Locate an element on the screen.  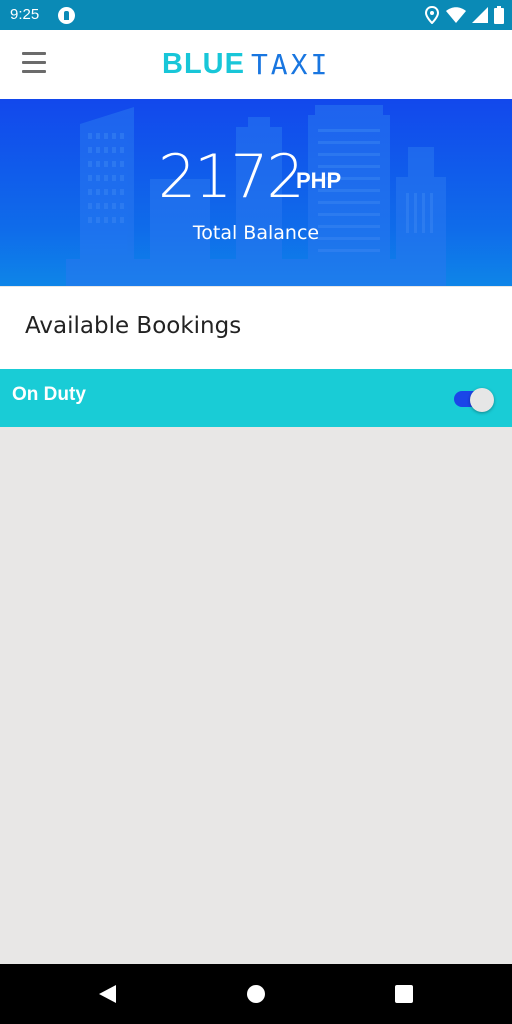
home-icon is located at coordinates (256, 994).